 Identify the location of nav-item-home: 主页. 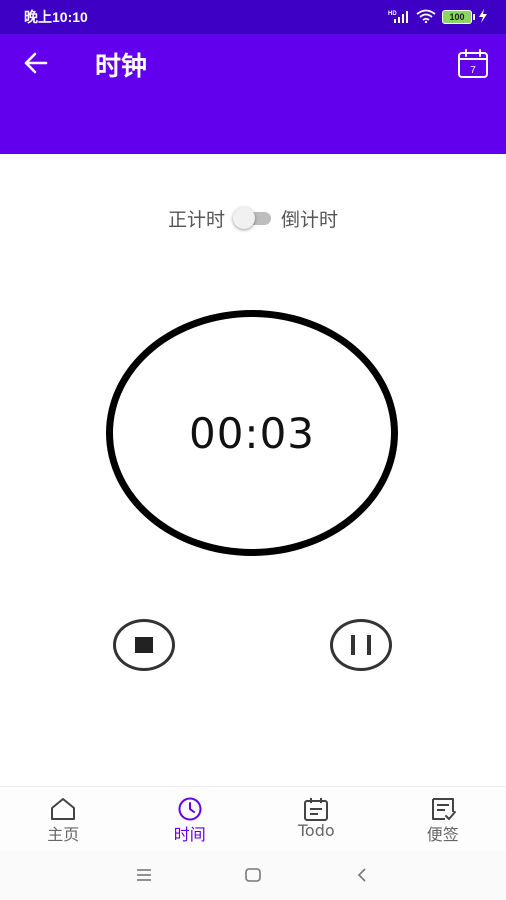
(63, 819).